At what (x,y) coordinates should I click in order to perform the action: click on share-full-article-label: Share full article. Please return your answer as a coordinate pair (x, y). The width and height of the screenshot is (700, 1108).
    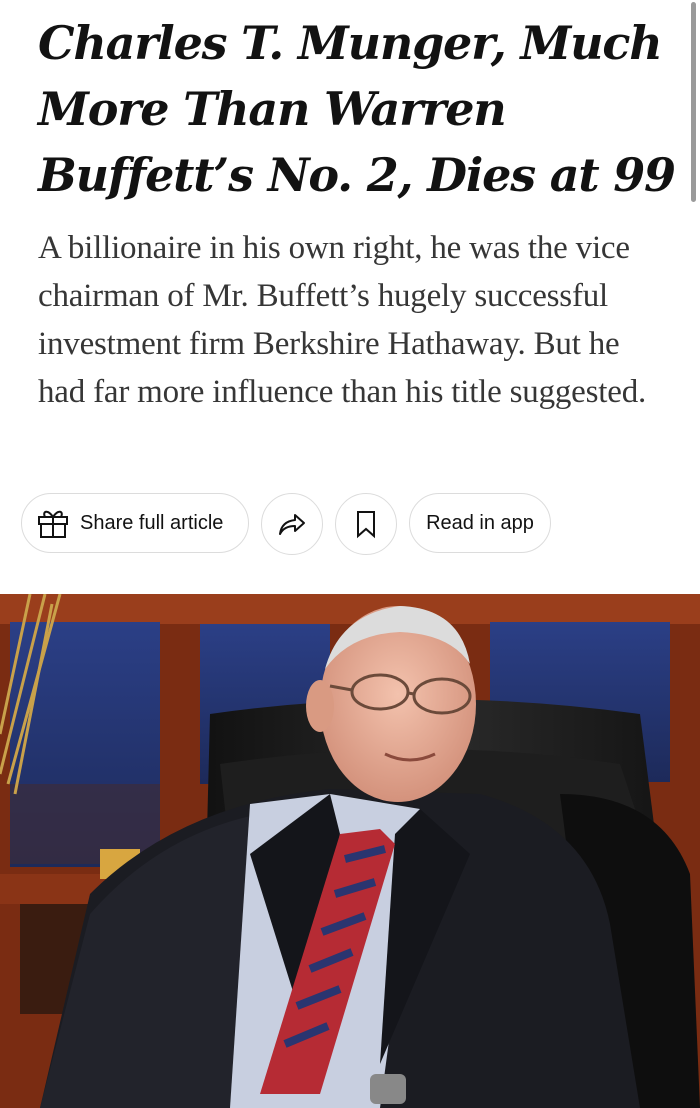
    Looking at the image, I should click on (152, 522).